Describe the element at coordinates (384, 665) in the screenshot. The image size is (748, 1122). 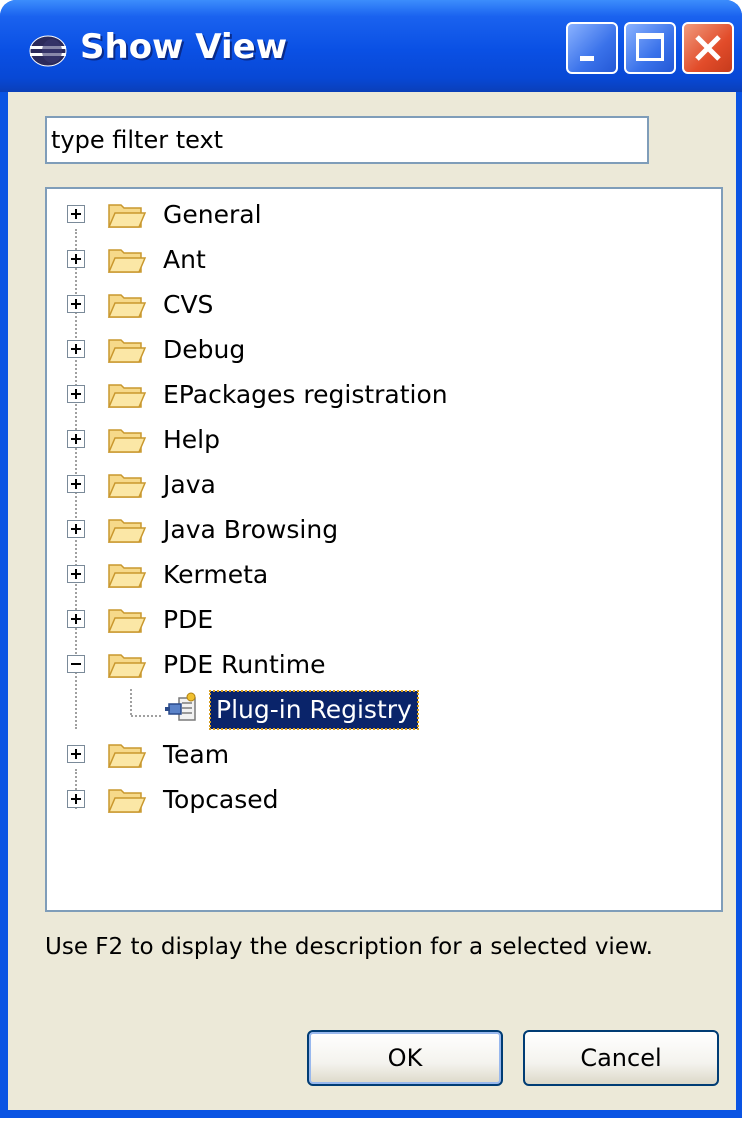
I see `tree-item-pde-runtime: PDE Runtime` at that location.